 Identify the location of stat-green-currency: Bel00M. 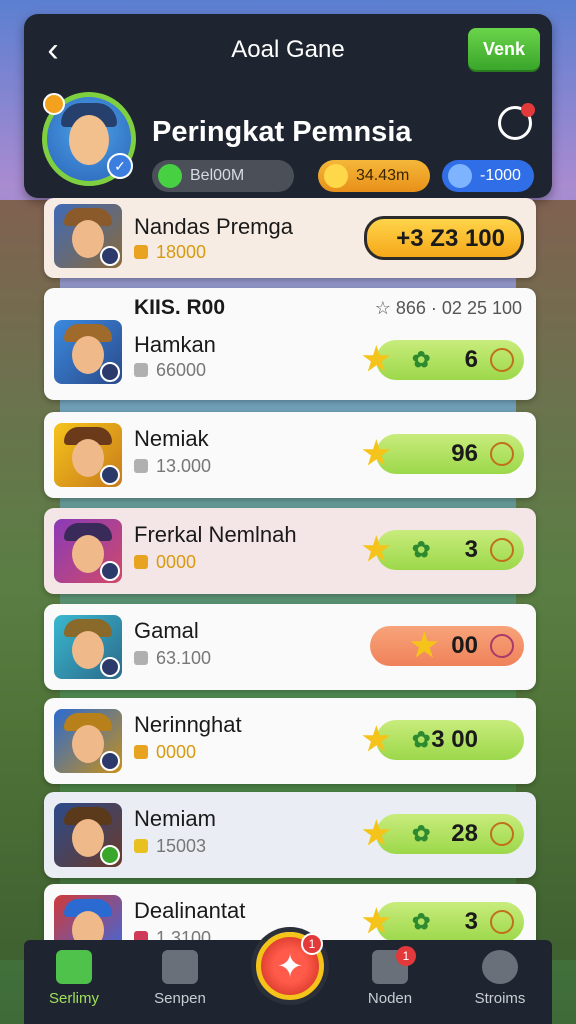
(223, 176).